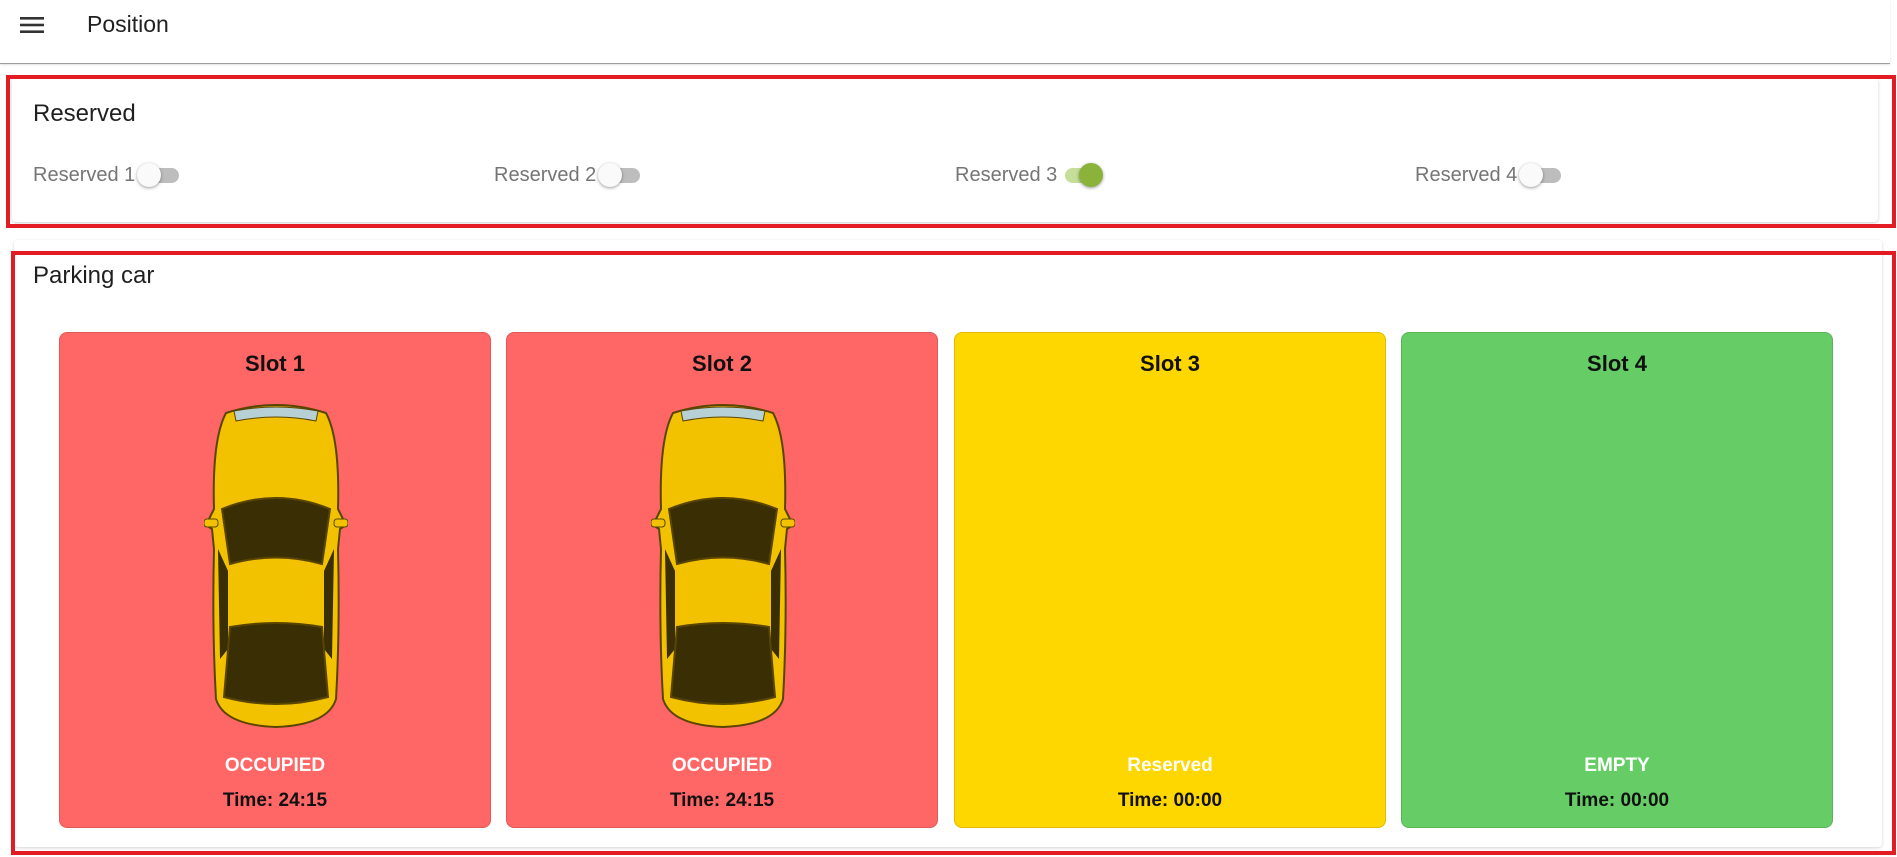 This screenshot has height=857, width=1897. I want to click on reserved-title: Reserved, so click(84, 113).